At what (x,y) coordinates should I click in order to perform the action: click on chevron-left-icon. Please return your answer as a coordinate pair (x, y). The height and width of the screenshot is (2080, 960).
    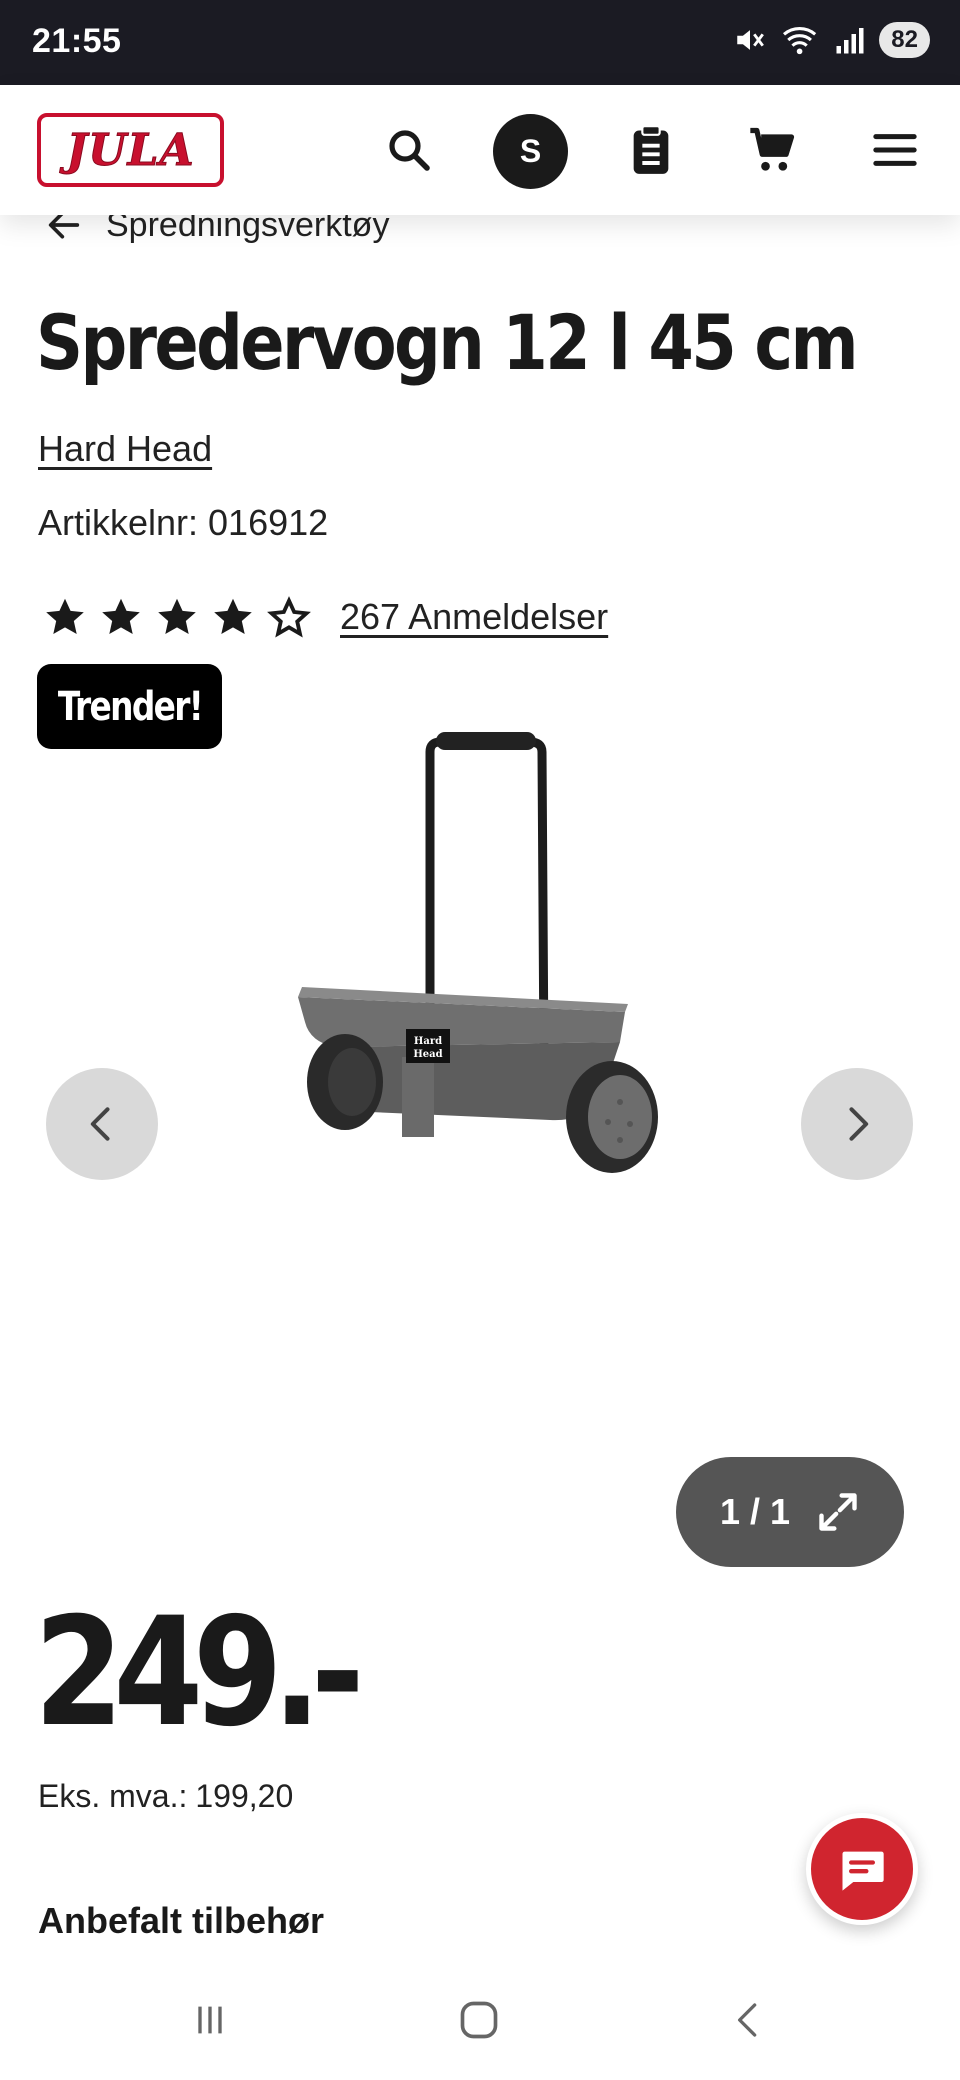
    Looking at the image, I should click on (100, 1124).